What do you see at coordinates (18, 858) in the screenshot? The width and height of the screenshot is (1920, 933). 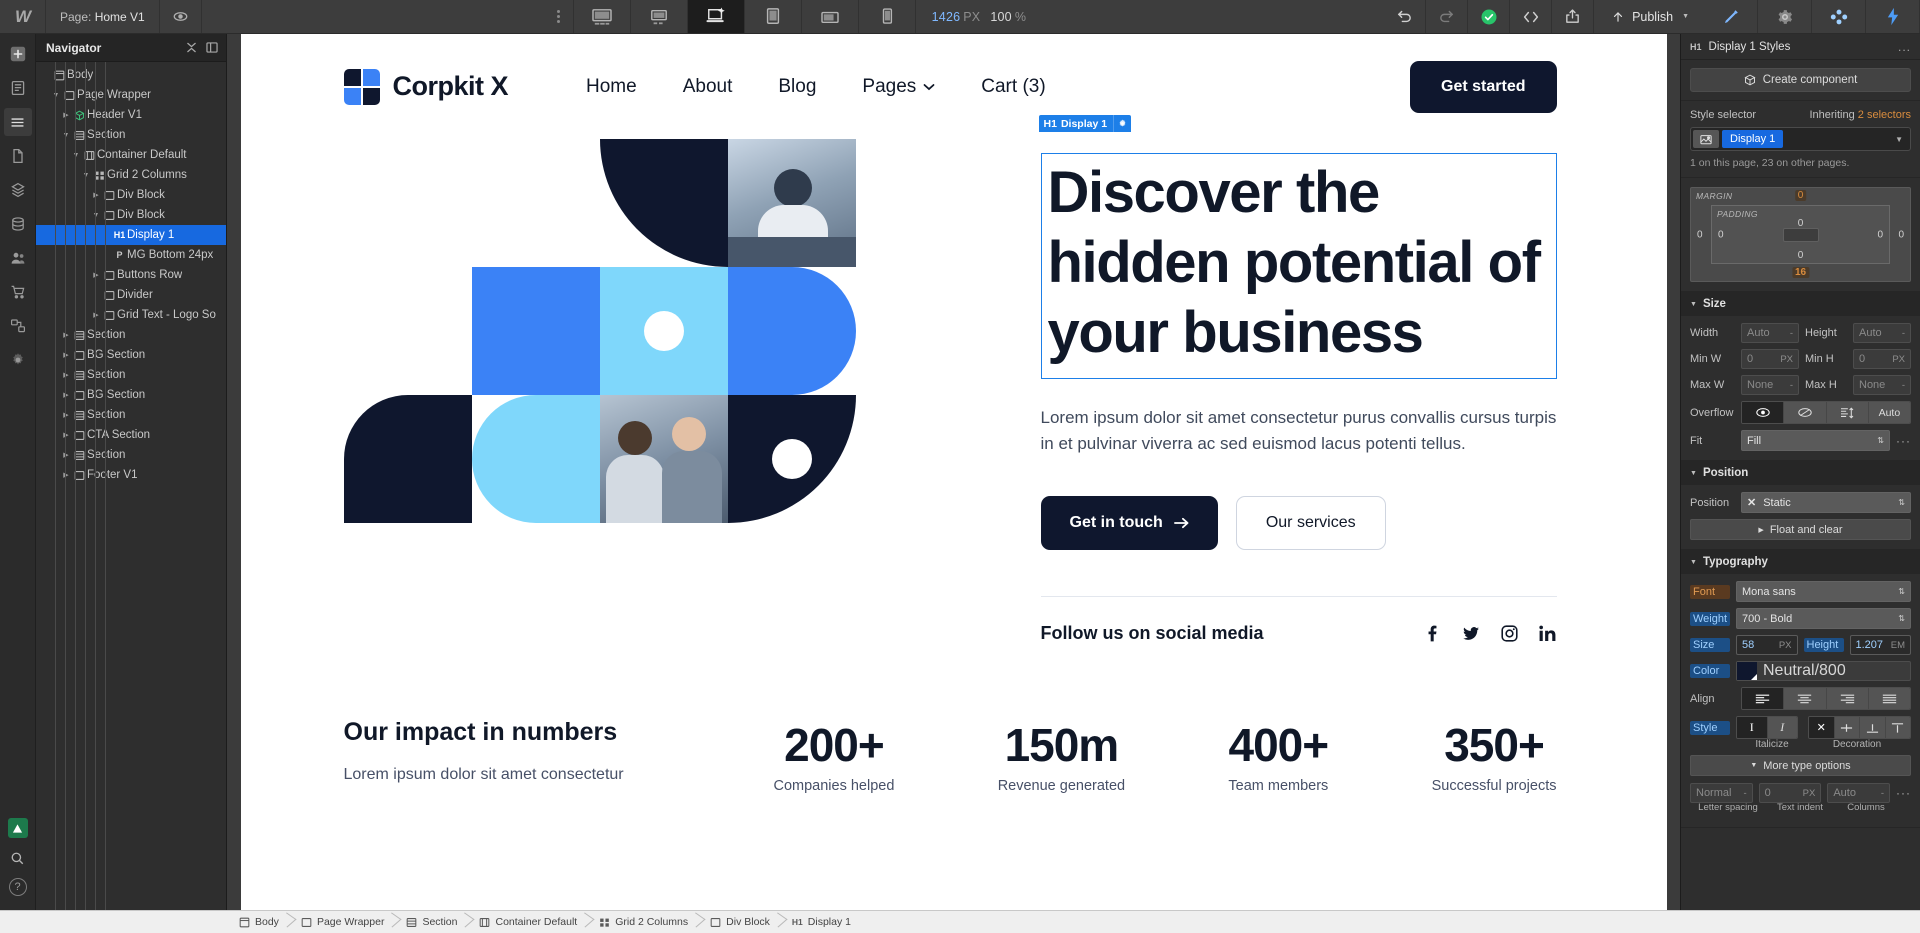 I see `search-icon` at bounding box center [18, 858].